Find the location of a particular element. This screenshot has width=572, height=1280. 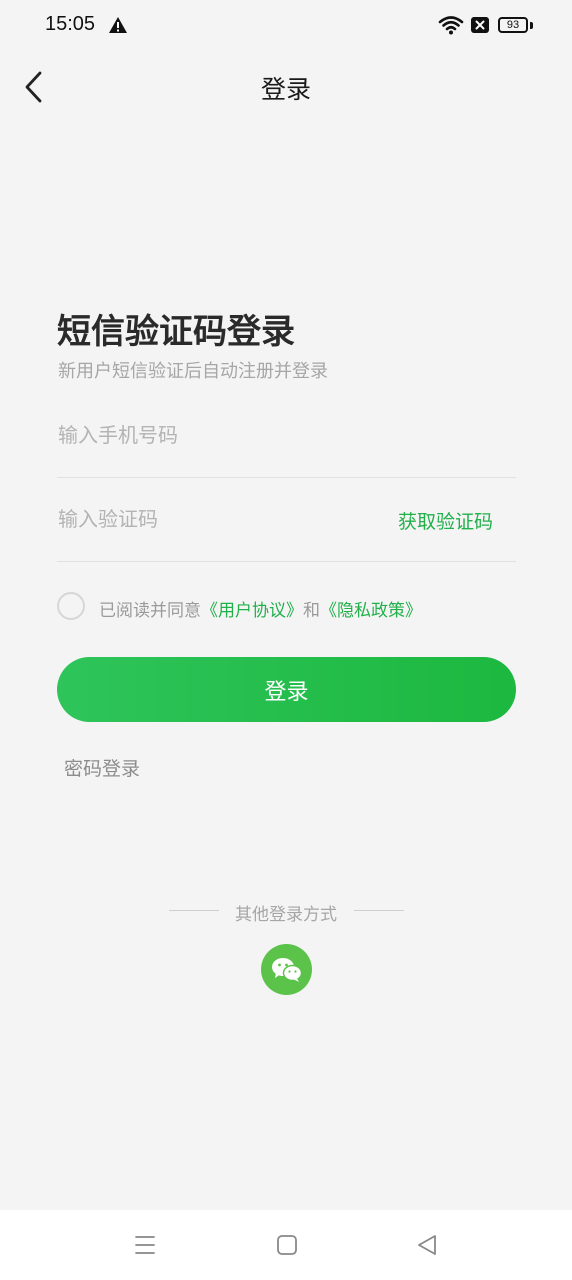

menu-icon is located at coordinates (145, 1245).